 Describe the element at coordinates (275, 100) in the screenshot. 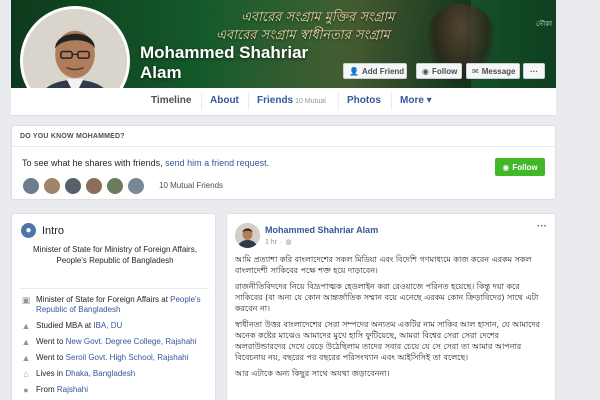

I see `tab-friends-label: Friends` at that location.